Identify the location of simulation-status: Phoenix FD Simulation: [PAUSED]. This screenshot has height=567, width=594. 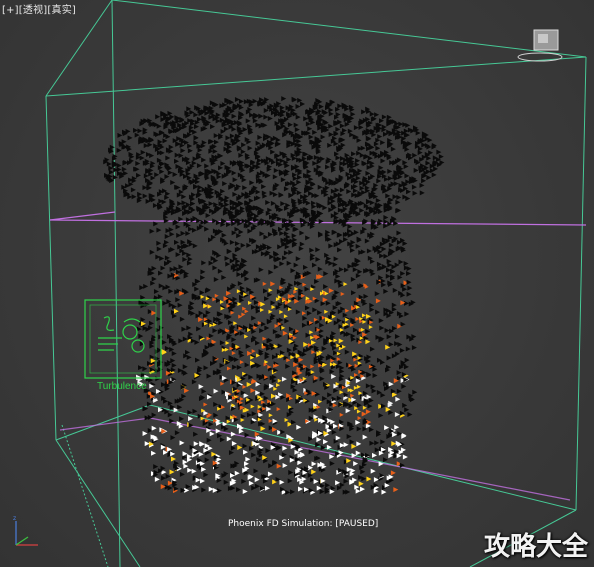
(303, 524).